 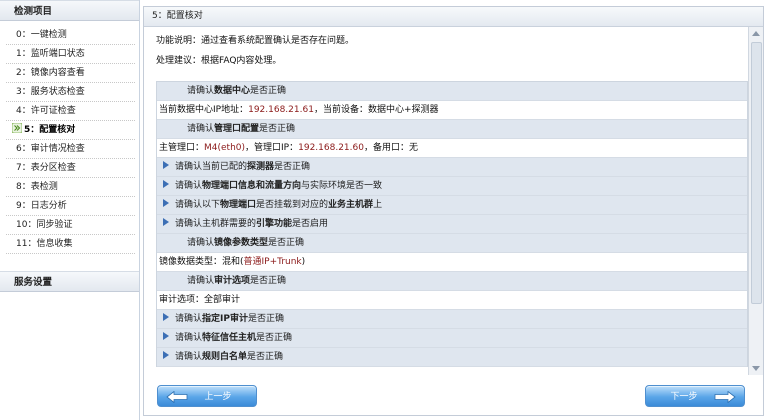 I want to click on sidebar-item-service-status: 3：服务状态检查, so click(x=70, y=92).